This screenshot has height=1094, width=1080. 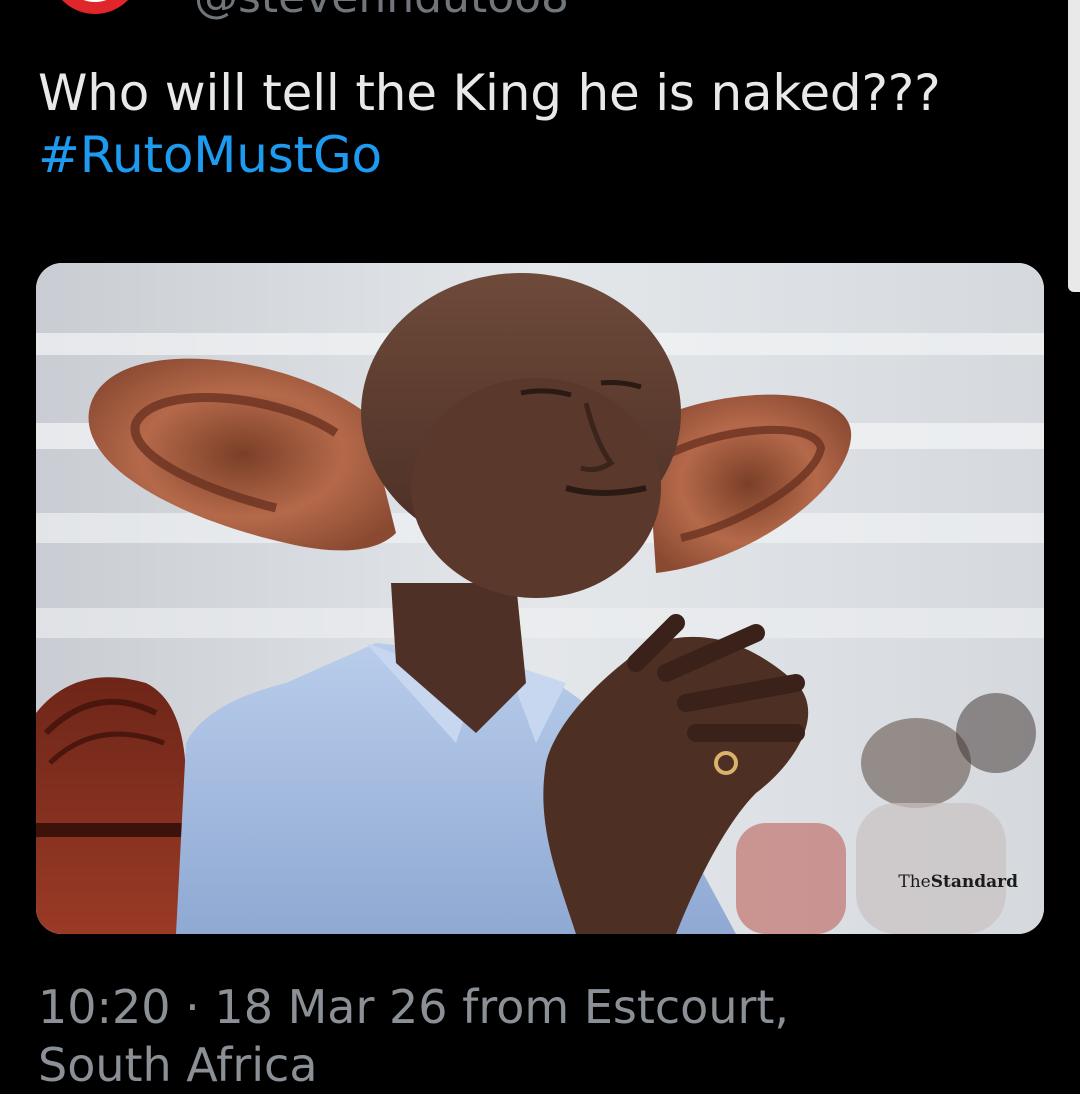 What do you see at coordinates (1074, 146) in the screenshot?
I see `scrollbar` at bounding box center [1074, 146].